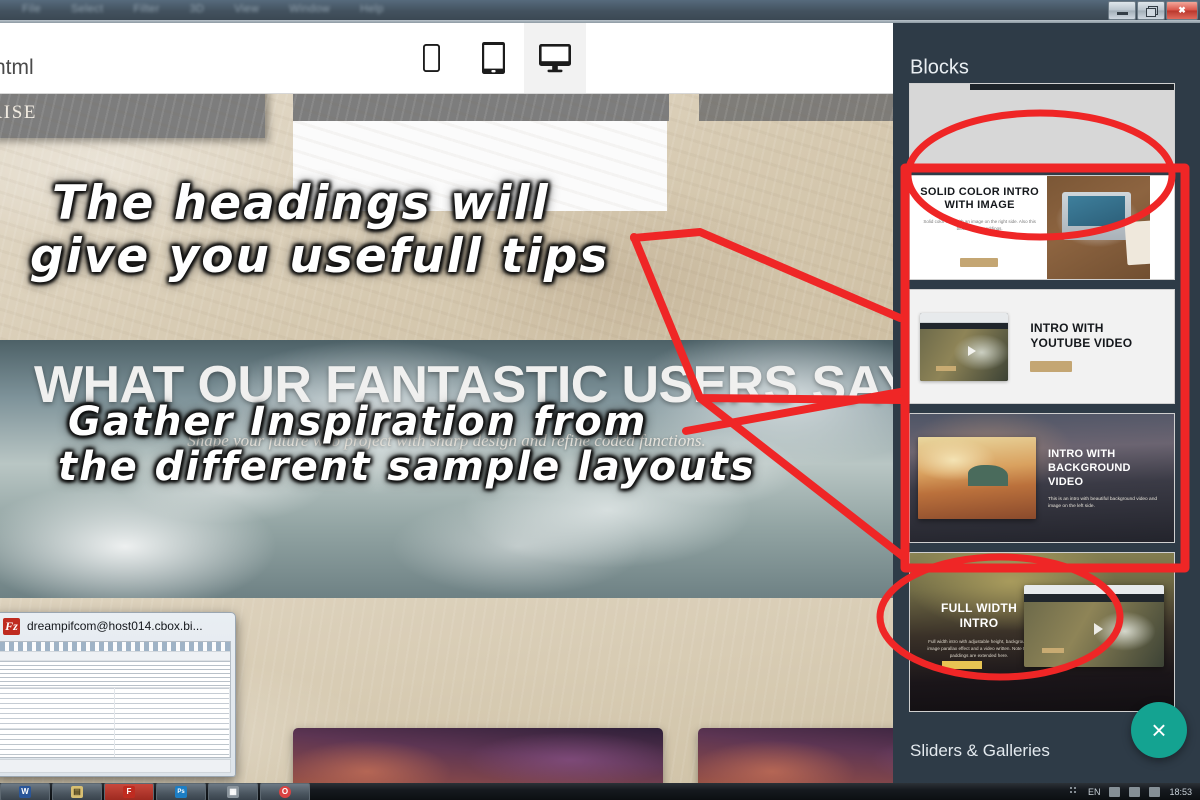 The width and height of the screenshot is (1200, 800). Describe the element at coordinates (1094, 634) in the screenshot. I see `browser-screenshot` at that location.